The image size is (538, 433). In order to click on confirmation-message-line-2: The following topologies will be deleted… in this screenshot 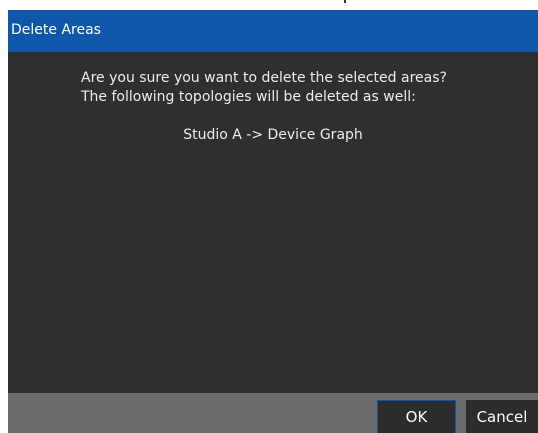, I will do `click(248, 97)`.